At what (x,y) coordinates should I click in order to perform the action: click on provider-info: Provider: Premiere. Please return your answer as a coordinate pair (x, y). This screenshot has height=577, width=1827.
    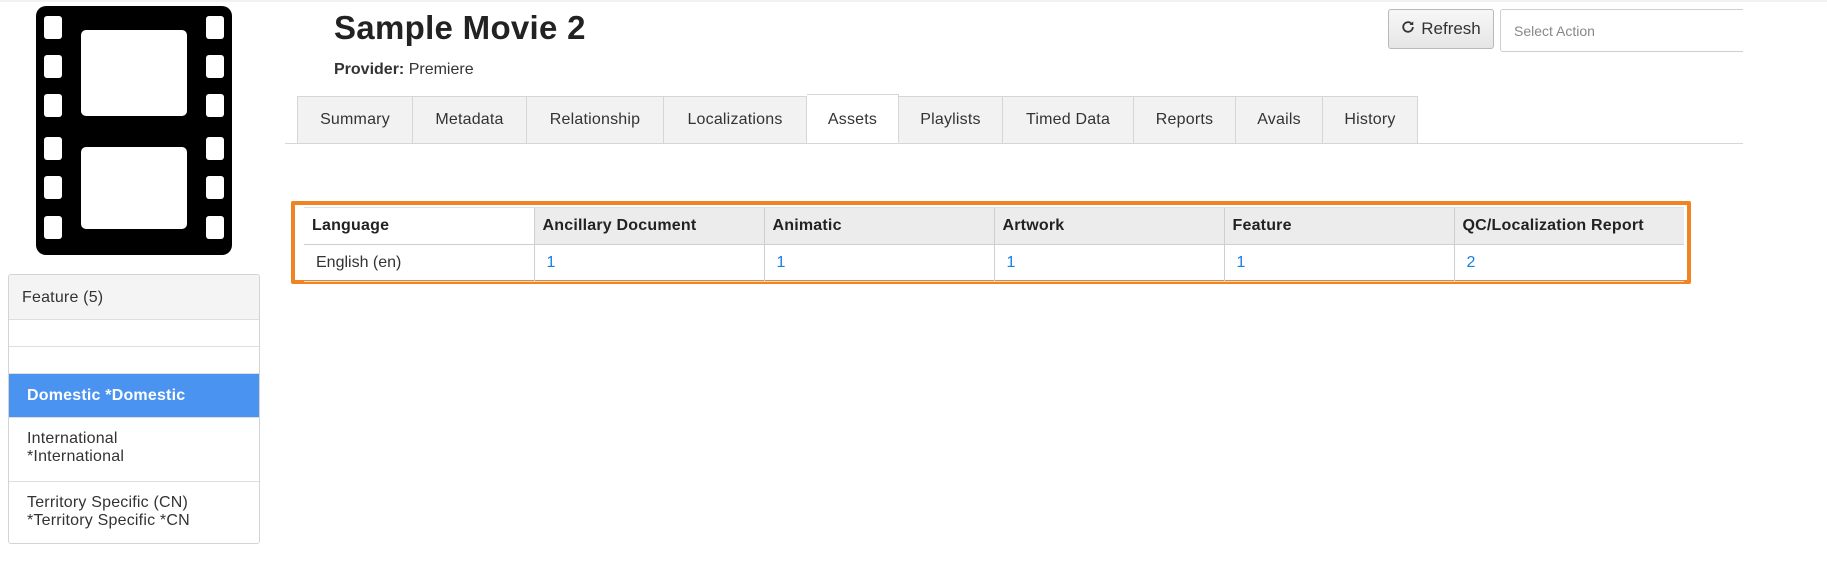
    Looking at the image, I should click on (404, 70).